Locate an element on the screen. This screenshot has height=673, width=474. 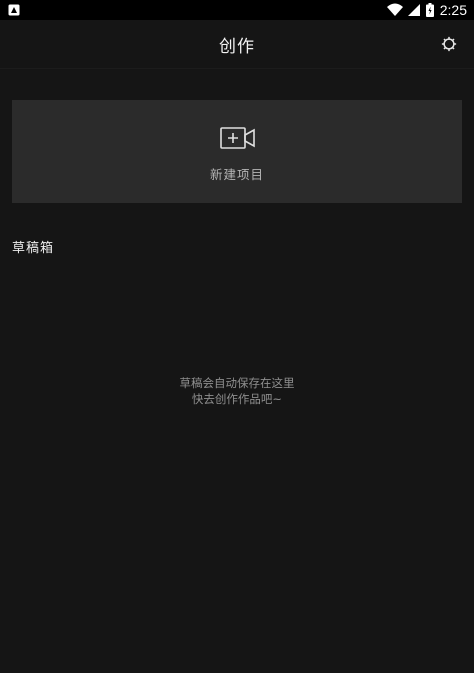
app-bar: 创作 is located at coordinates (237, 44).